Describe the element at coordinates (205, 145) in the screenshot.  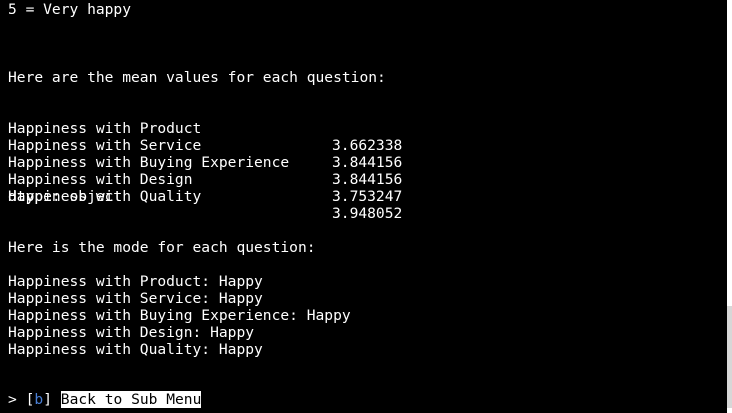
I see `mean-row: Happiness with Service 3.844156` at that location.